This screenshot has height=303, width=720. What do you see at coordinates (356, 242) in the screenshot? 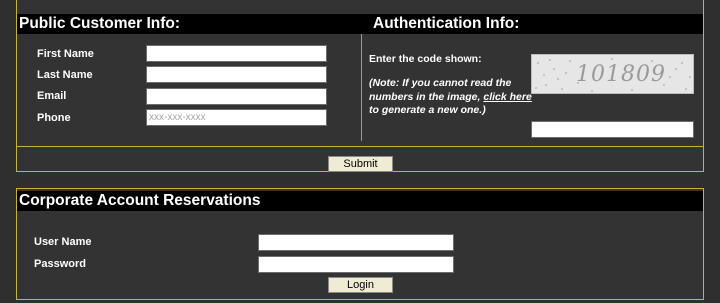
I see `username-field` at bounding box center [356, 242].